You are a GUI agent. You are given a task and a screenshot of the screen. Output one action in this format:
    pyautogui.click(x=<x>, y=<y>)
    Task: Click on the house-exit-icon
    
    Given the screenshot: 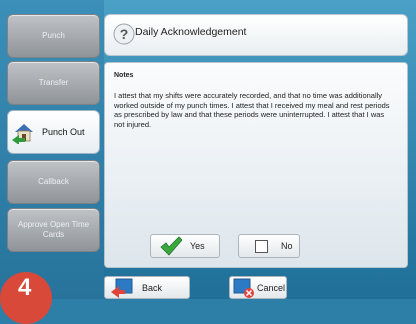 What is the action you would take?
    pyautogui.click(x=24, y=132)
    